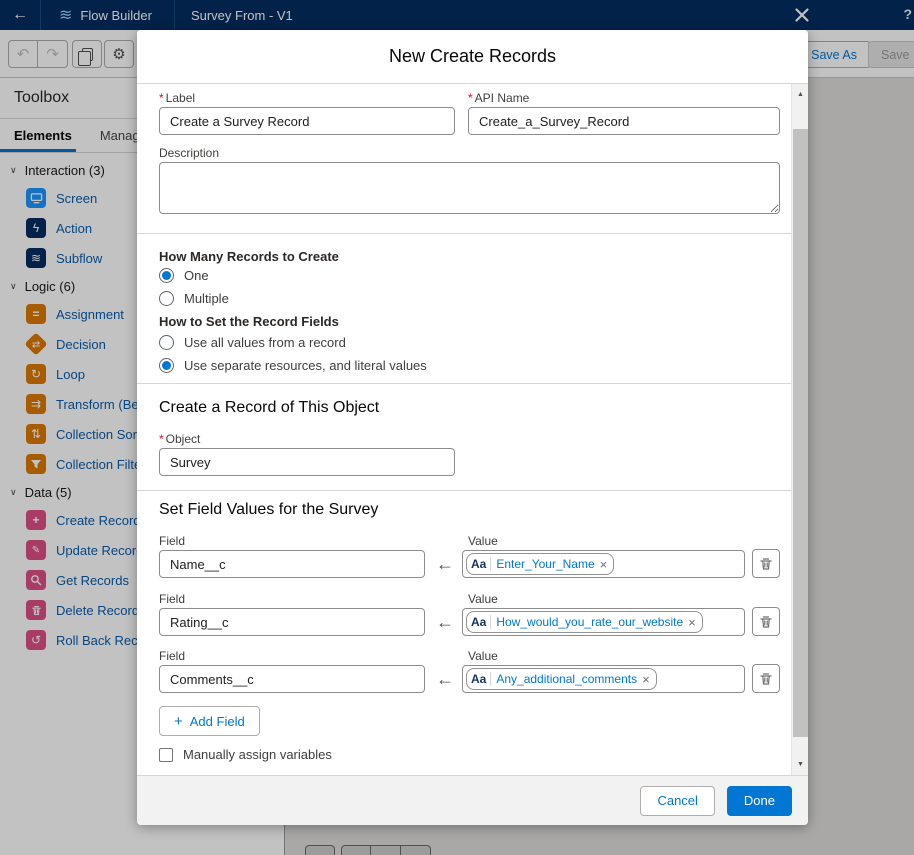 The height and width of the screenshot is (855, 914). I want to click on modal-title: New Create Records, so click(472, 56).